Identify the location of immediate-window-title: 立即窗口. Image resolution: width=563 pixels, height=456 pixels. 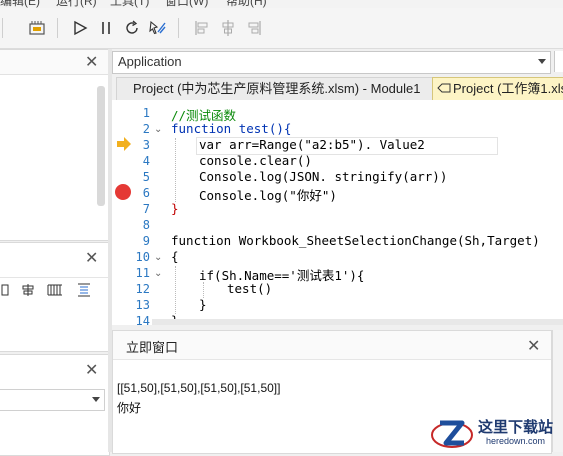
(152, 347).